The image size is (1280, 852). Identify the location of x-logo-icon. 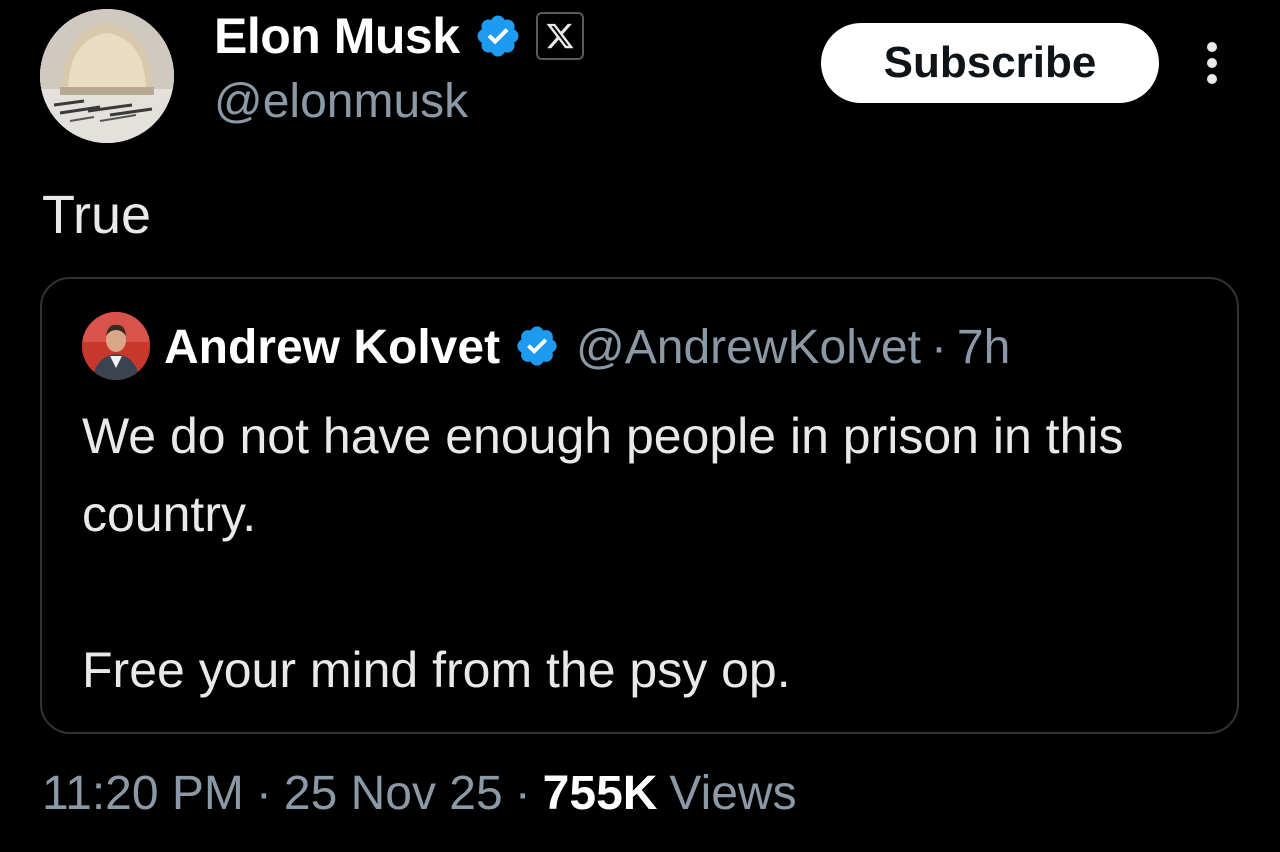
(559, 36).